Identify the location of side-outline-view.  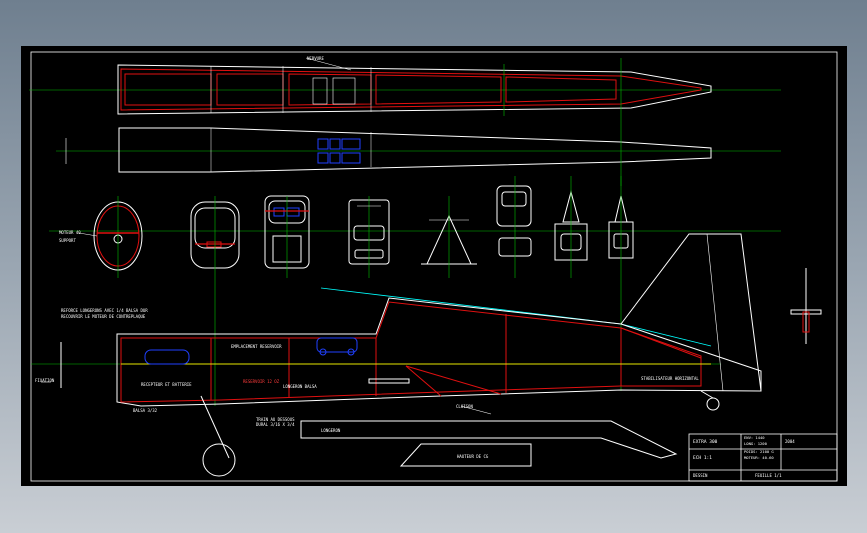
(418, 154).